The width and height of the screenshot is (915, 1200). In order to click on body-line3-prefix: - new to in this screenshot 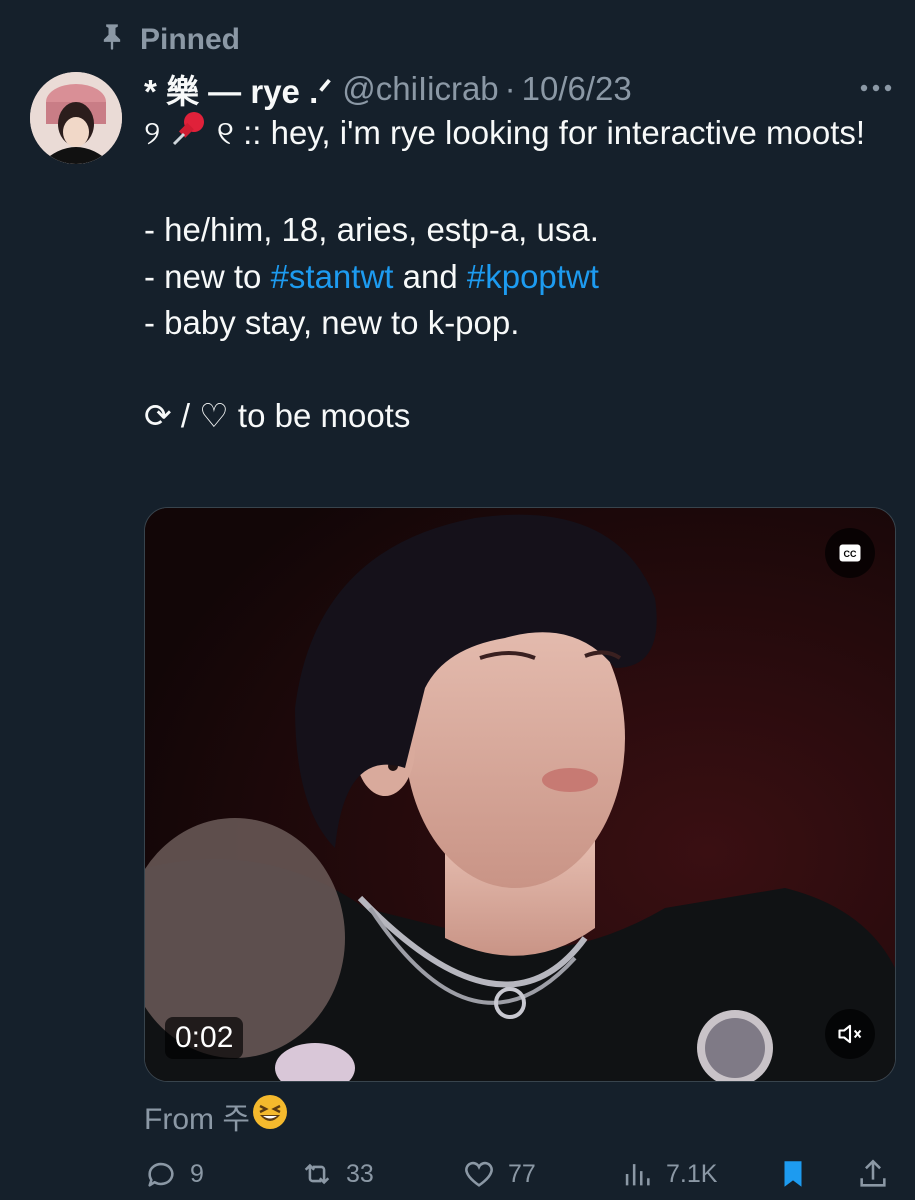, I will do `click(207, 276)`.